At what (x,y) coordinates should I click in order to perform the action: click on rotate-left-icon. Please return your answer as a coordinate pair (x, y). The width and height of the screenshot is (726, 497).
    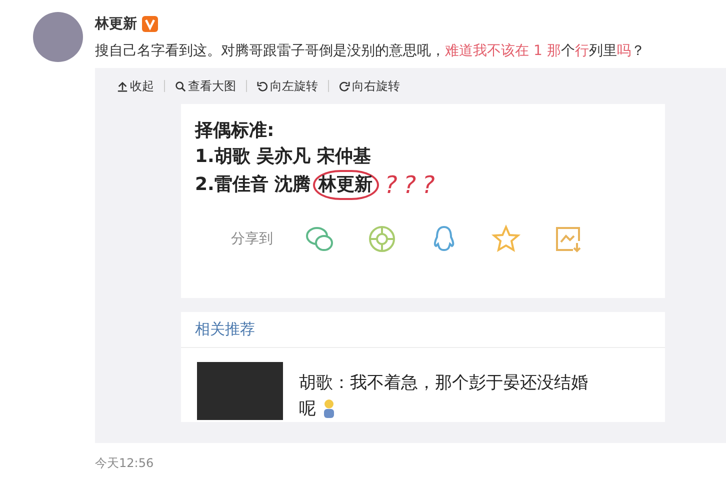
    Looking at the image, I should click on (262, 86).